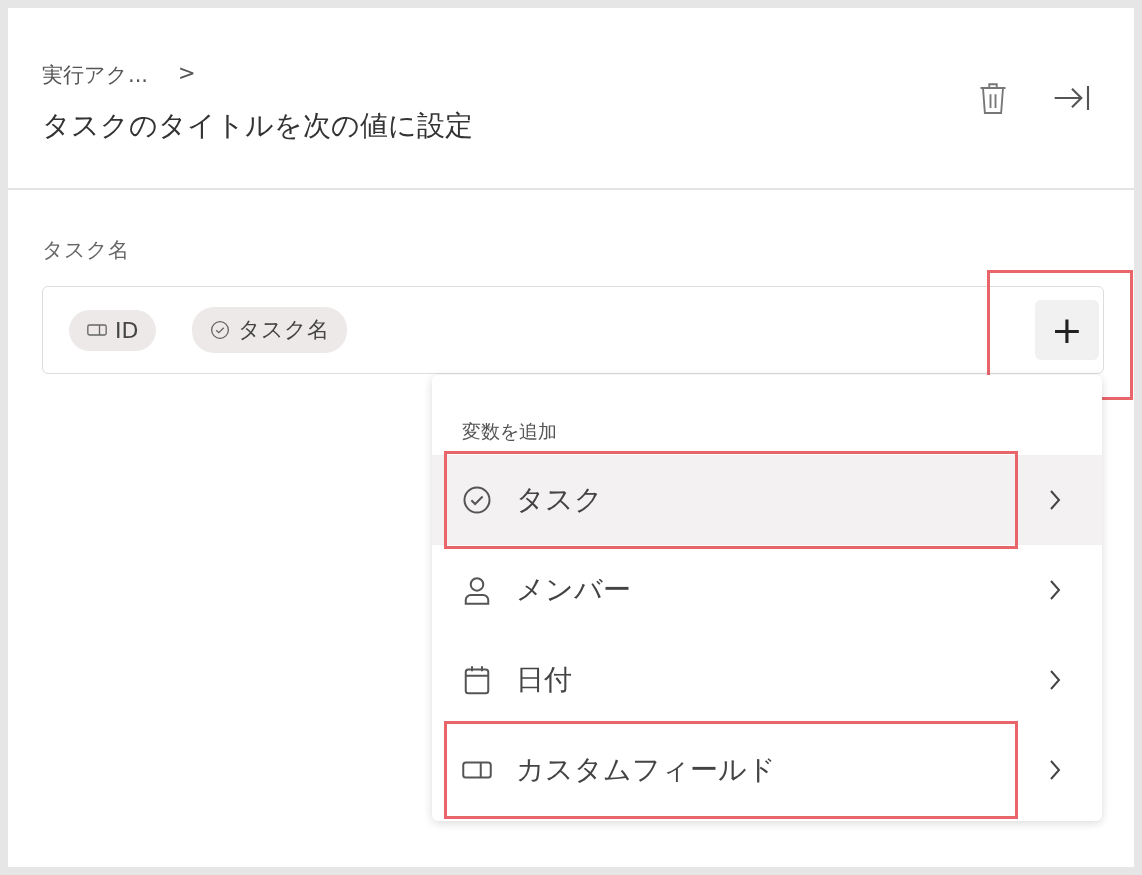  Describe the element at coordinates (767, 770) in the screenshot. I see `menu-item: カスタムフィールド` at that location.